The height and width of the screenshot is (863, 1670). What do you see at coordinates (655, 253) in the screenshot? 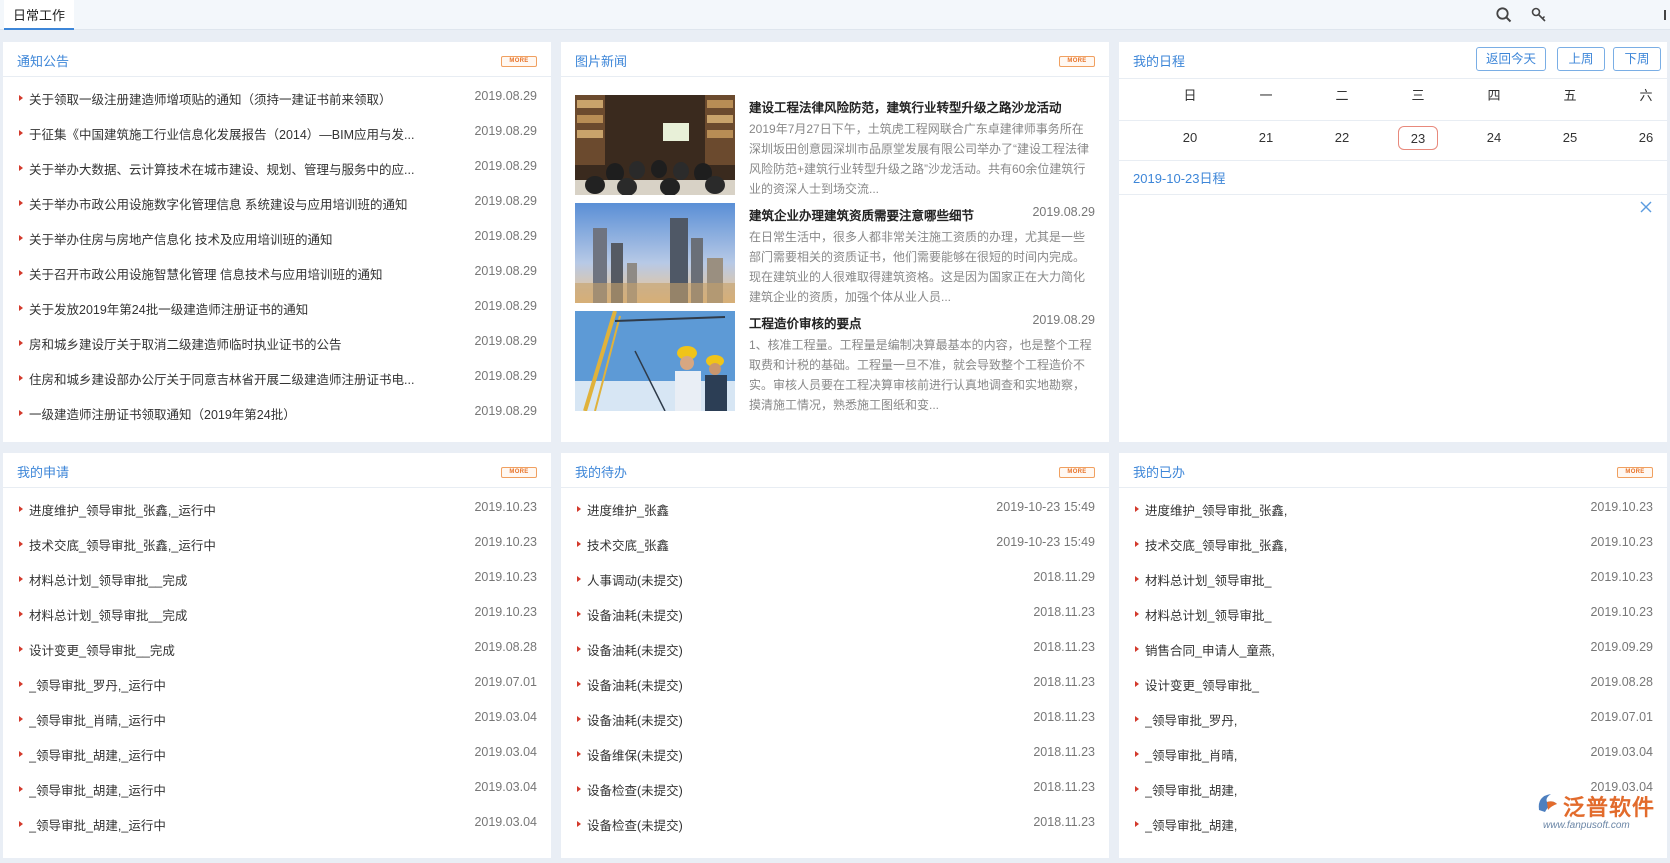
I see `news-thumbnail-buildings` at bounding box center [655, 253].